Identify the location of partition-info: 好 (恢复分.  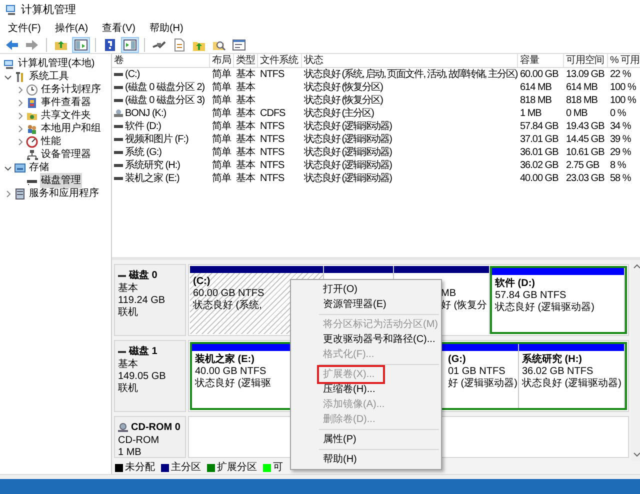
(464, 306).